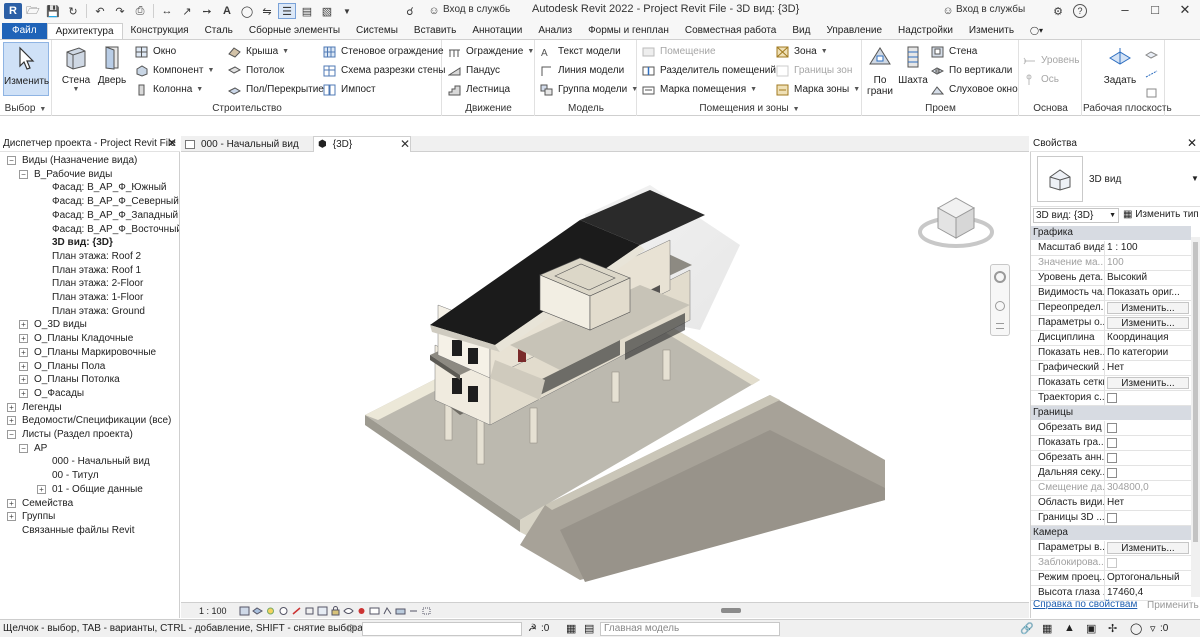  What do you see at coordinates (187, 11) in the screenshot?
I see `aligned-dimension-icon: ↗` at bounding box center [187, 11].